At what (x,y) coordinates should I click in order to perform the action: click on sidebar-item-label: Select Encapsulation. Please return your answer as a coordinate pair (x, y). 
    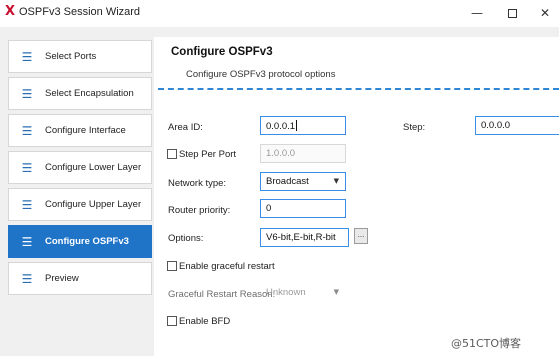
    Looking at the image, I should click on (89, 93).